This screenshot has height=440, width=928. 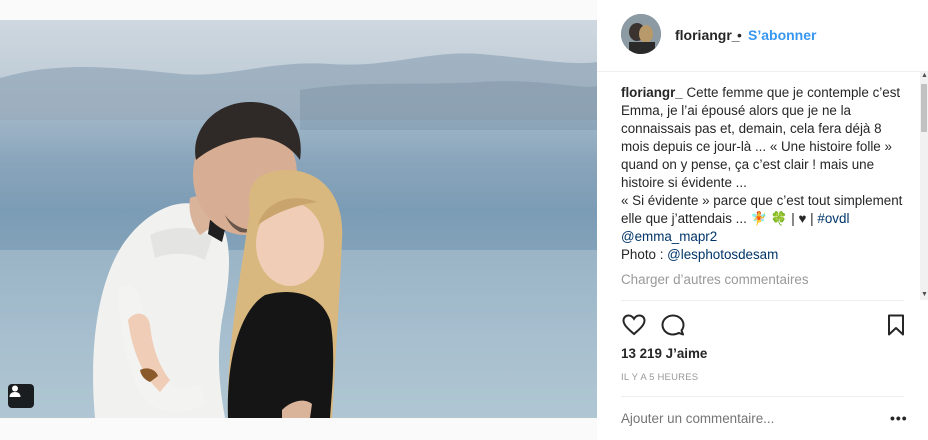 What do you see at coordinates (766, 279) in the screenshot?
I see `load-more-comments-button: Charger d’autres commentaires` at bounding box center [766, 279].